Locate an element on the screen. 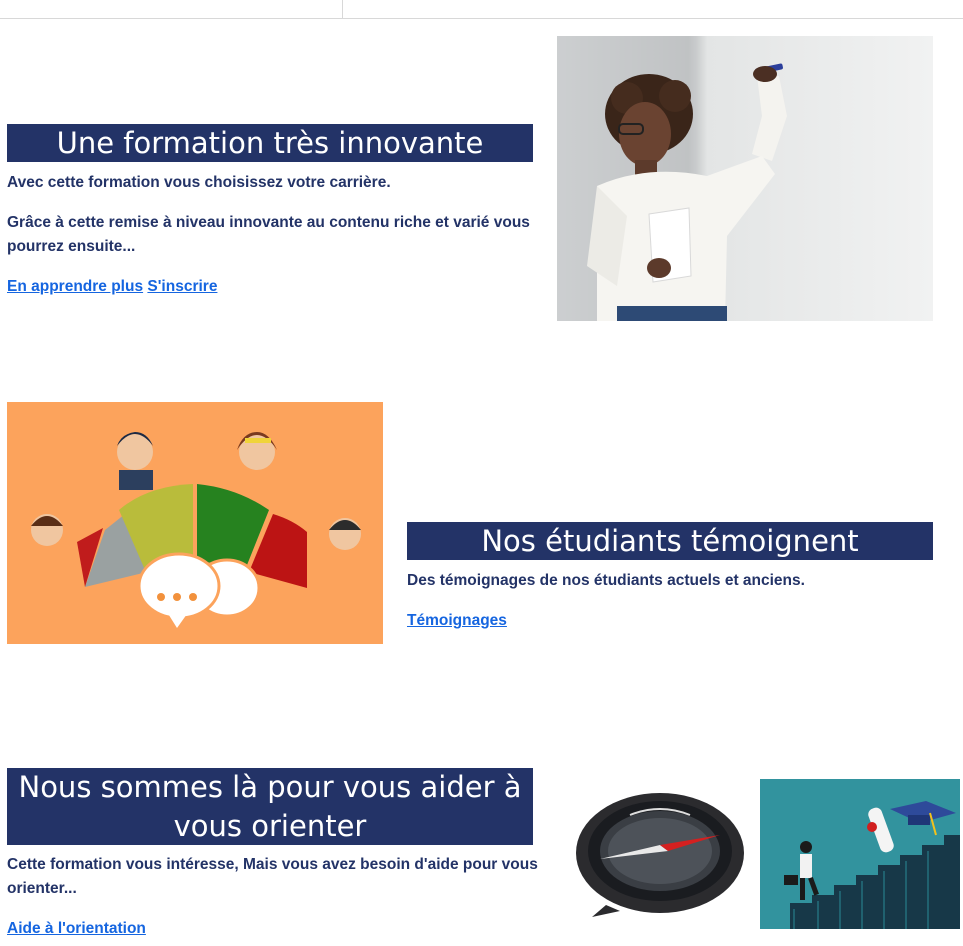 This screenshot has height=946, width=963. register-link: S'inscrire is located at coordinates (182, 286).